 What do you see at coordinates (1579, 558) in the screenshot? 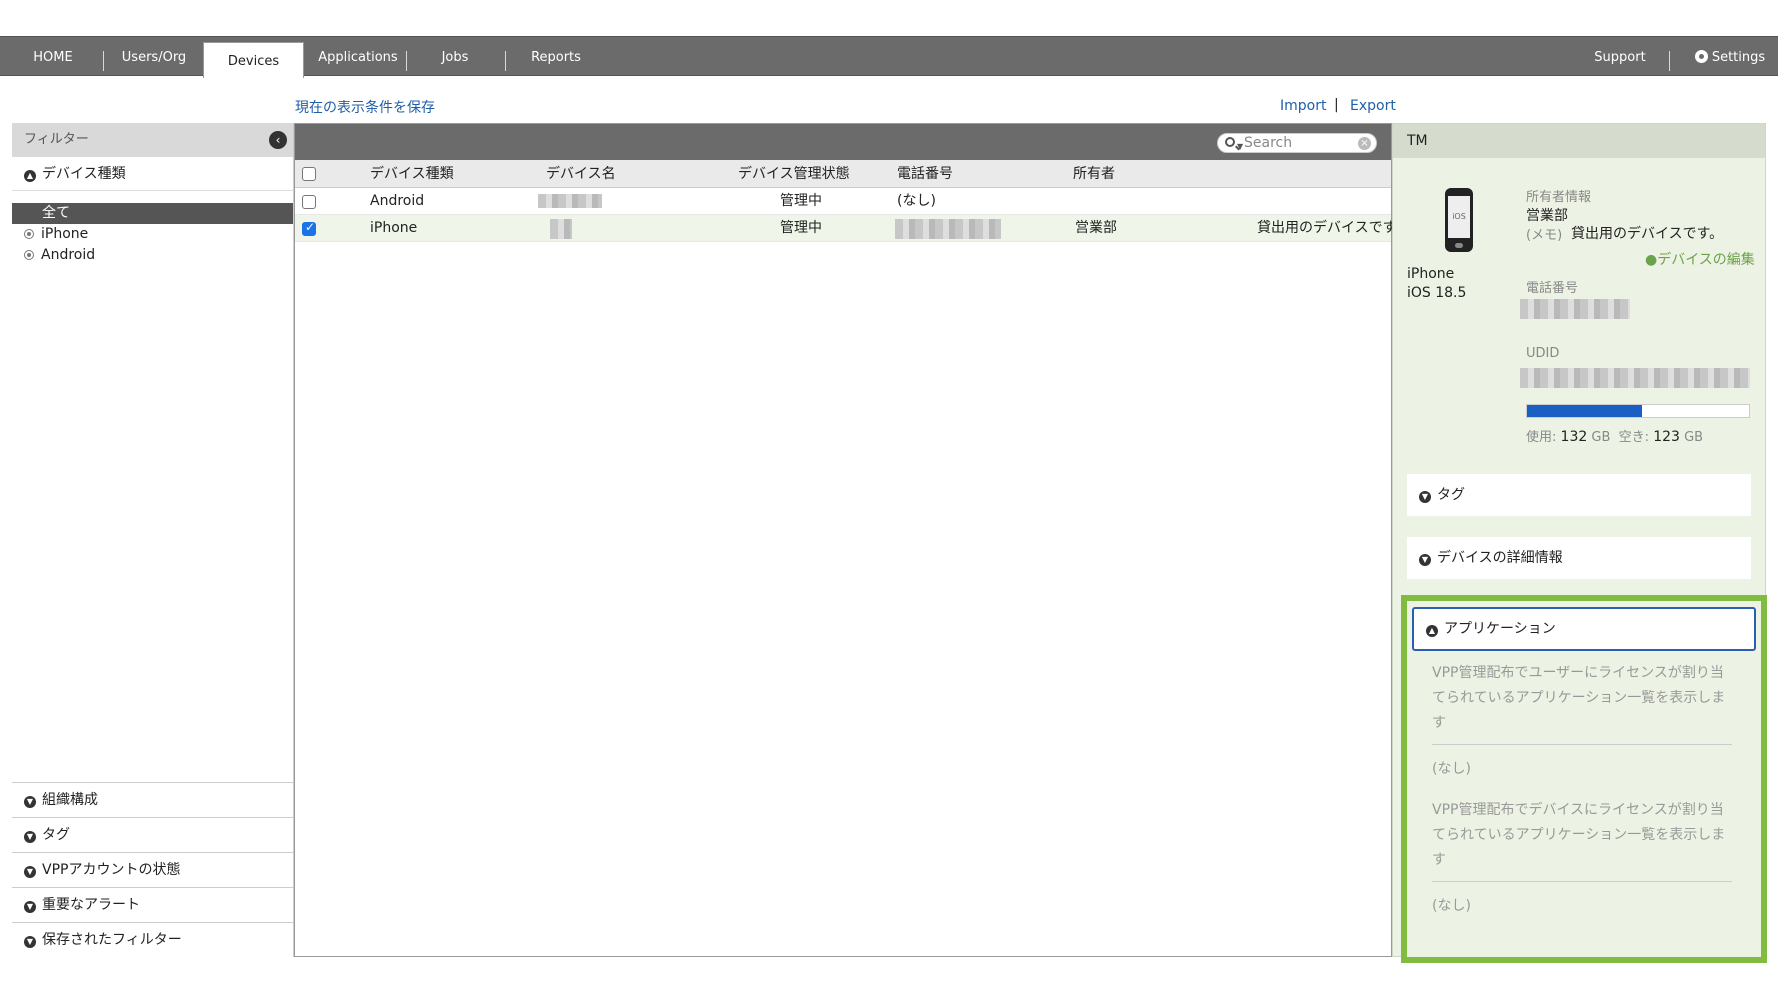
I see `device-details-section-toggle: ▼ デバイスの詳細情報` at bounding box center [1579, 558].